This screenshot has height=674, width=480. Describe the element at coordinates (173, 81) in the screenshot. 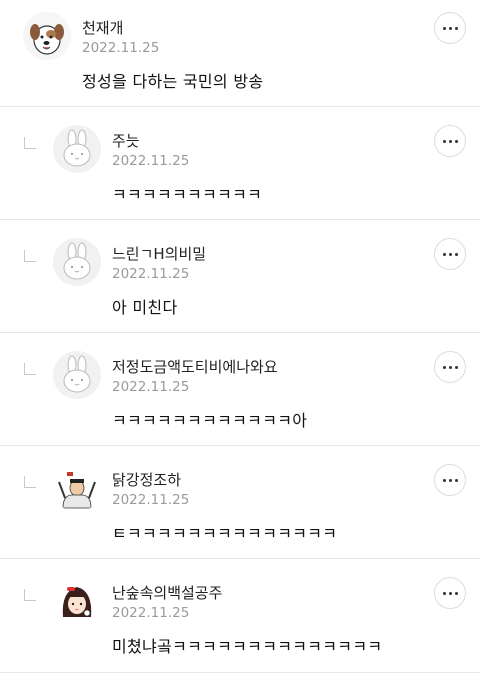

I see `comment-text: 정성을 다하는 국민의 방송` at that location.